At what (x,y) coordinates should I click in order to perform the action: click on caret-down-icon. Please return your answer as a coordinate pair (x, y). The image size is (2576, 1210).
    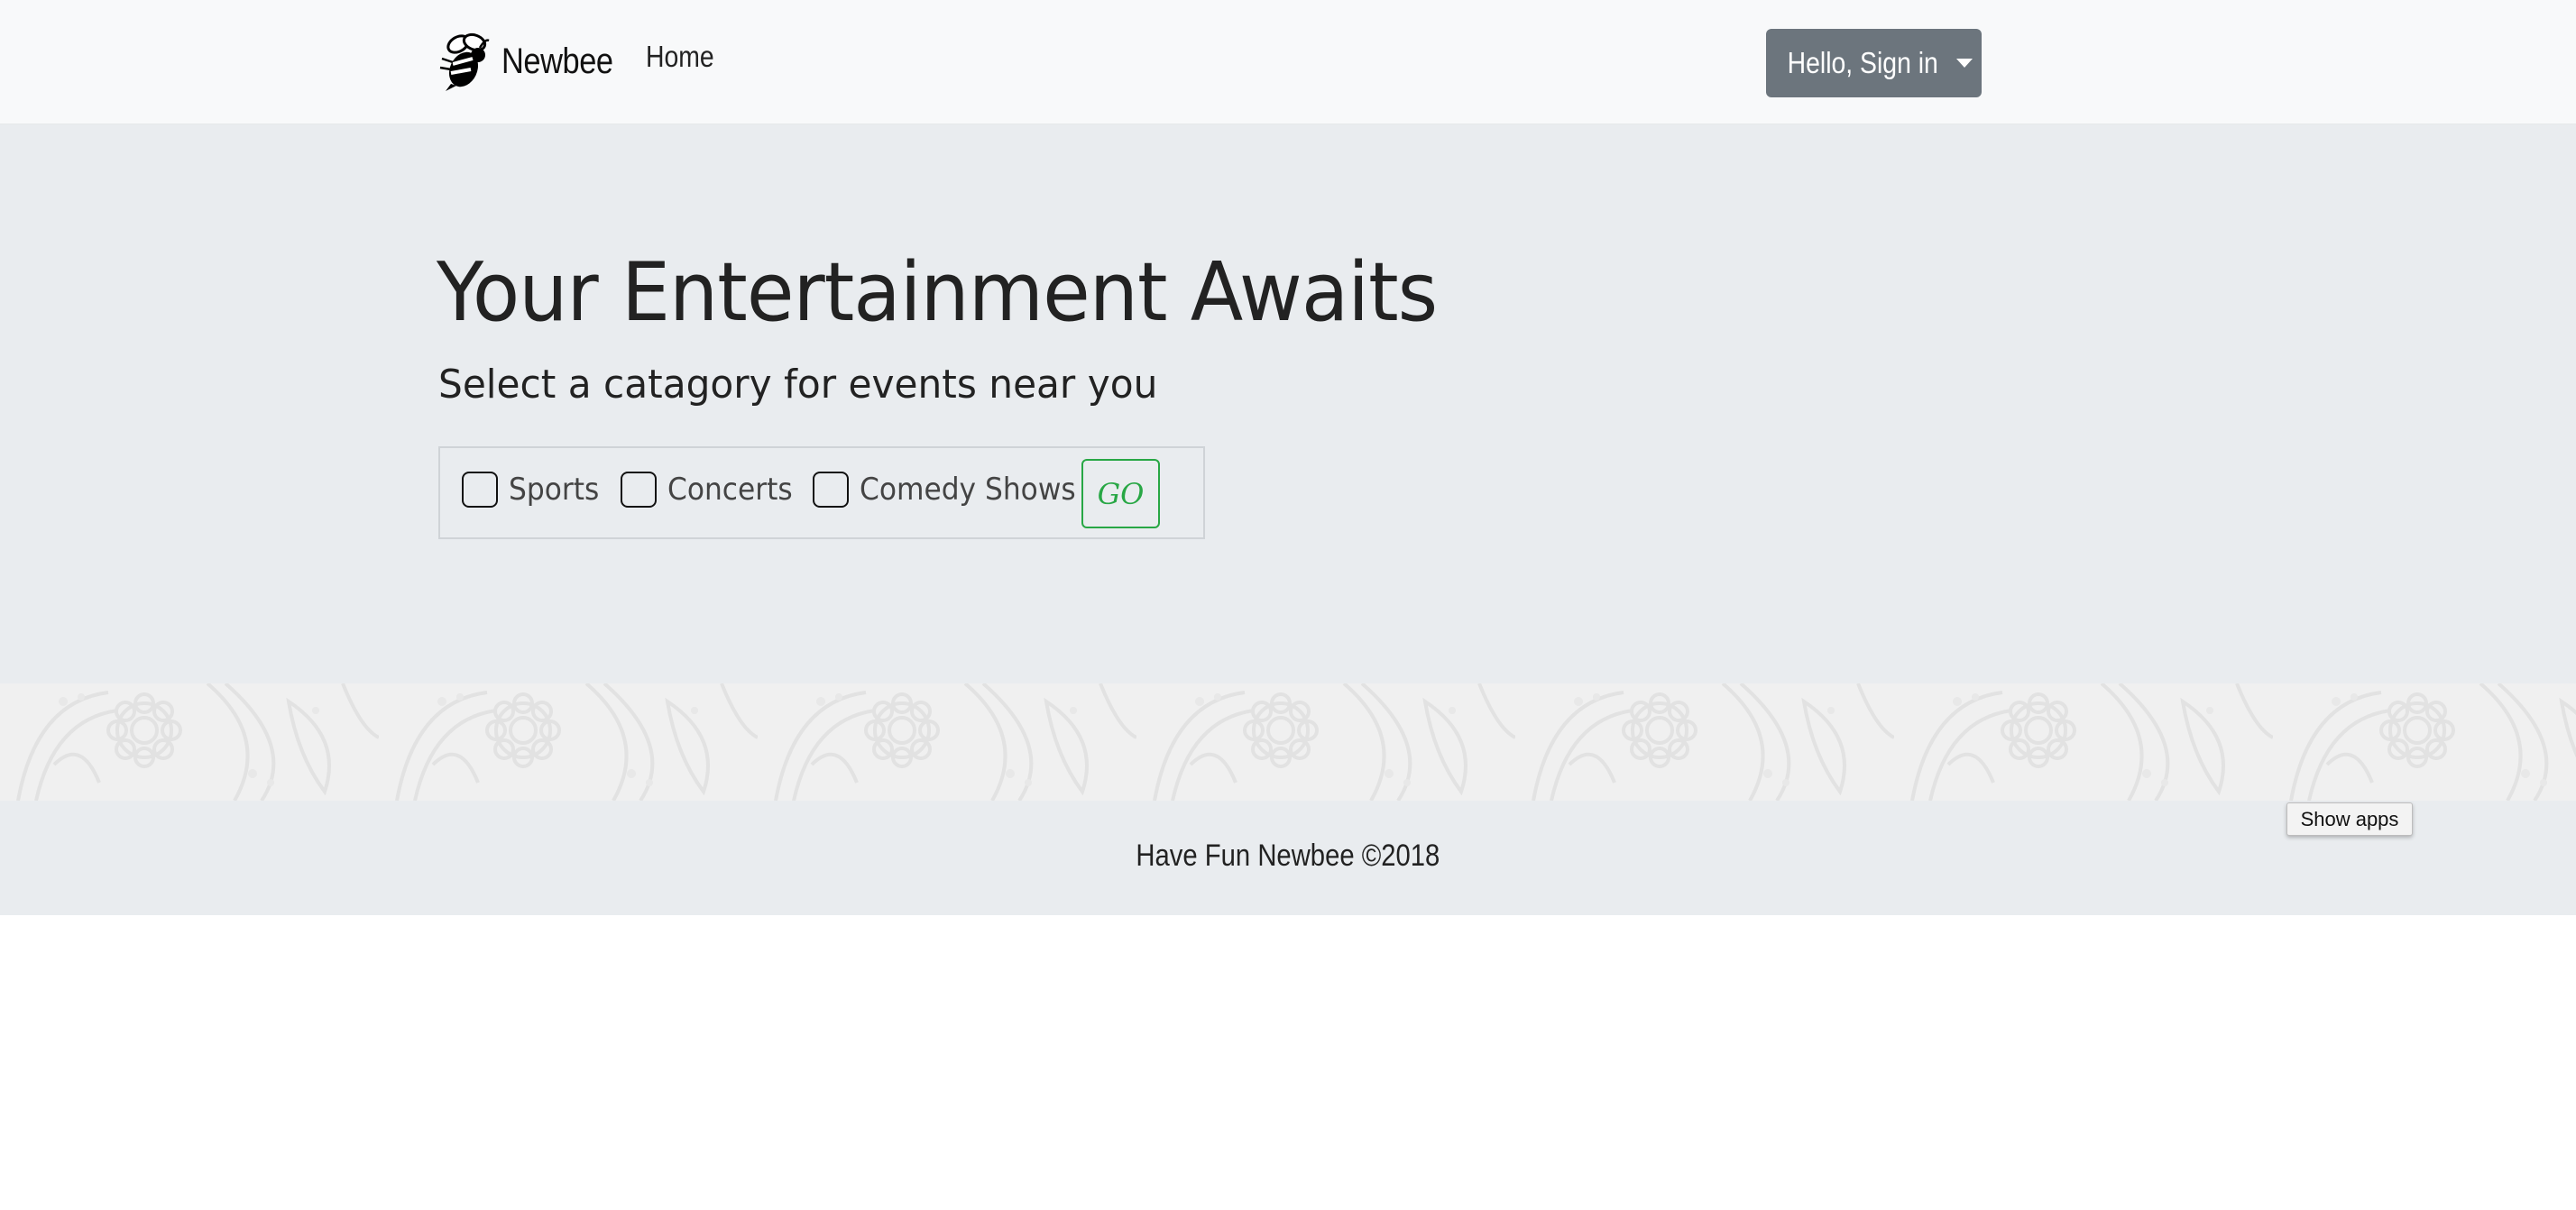
    Looking at the image, I should click on (1964, 64).